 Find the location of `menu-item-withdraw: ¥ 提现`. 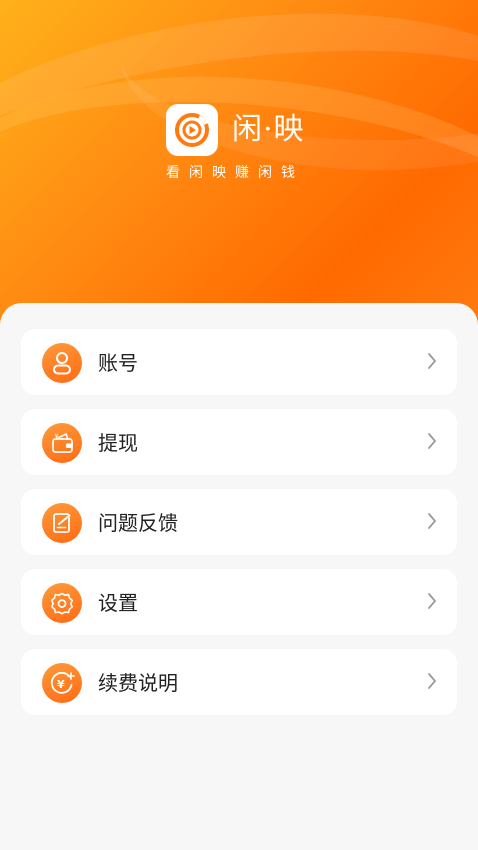

menu-item-withdraw: ¥ 提现 is located at coordinates (239, 442).